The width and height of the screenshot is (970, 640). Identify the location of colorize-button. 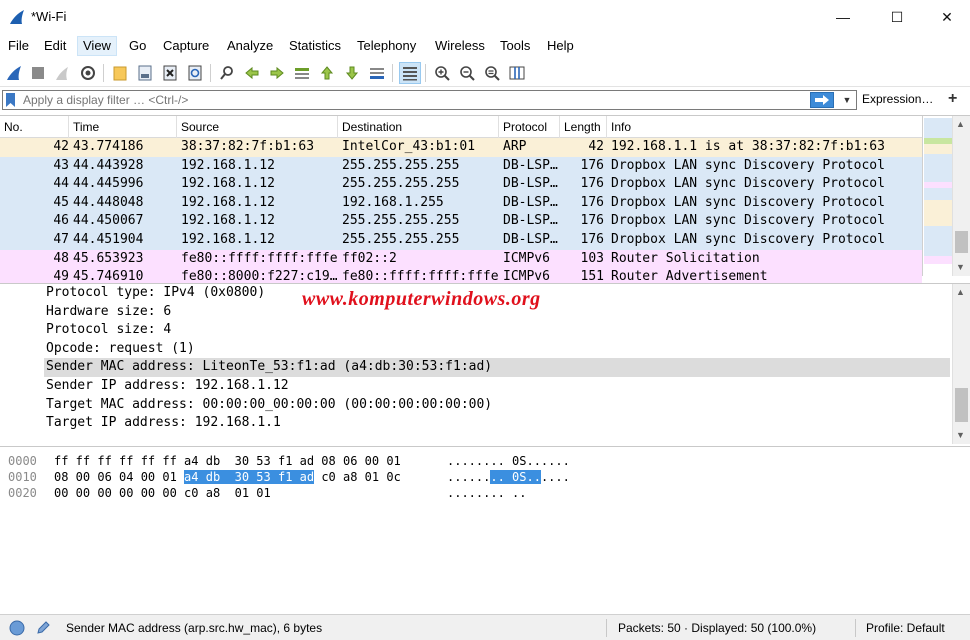
(410, 73).